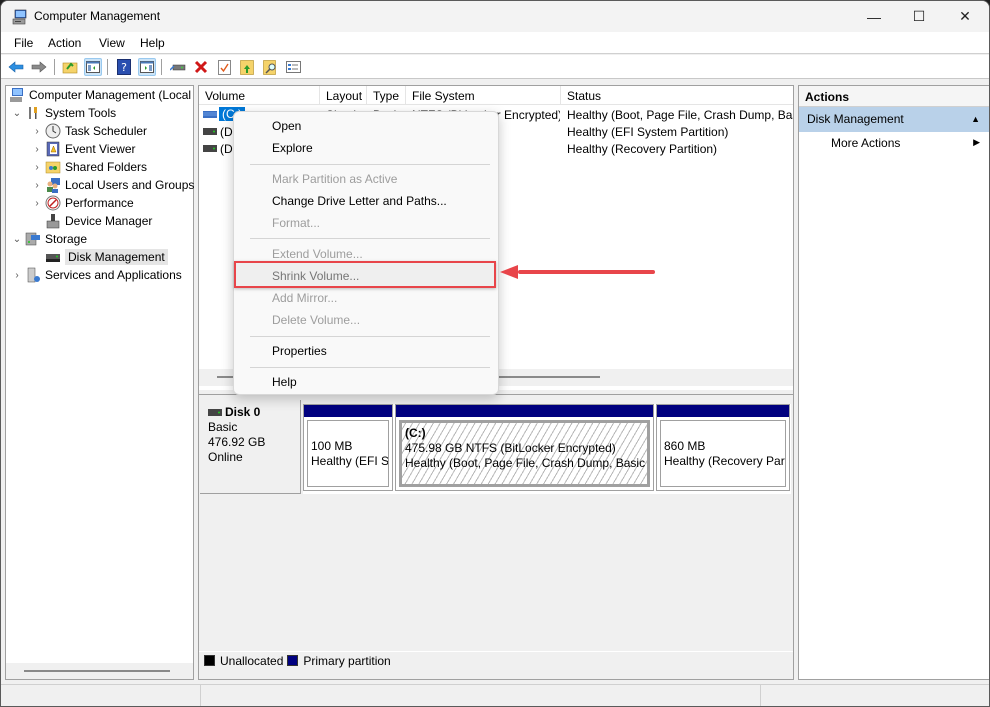 The height and width of the screenshot is (707, 990). Describe the element at coordinates (147, 67) in the screenshot. I see `show-hide-action-pane-icon` at that location.